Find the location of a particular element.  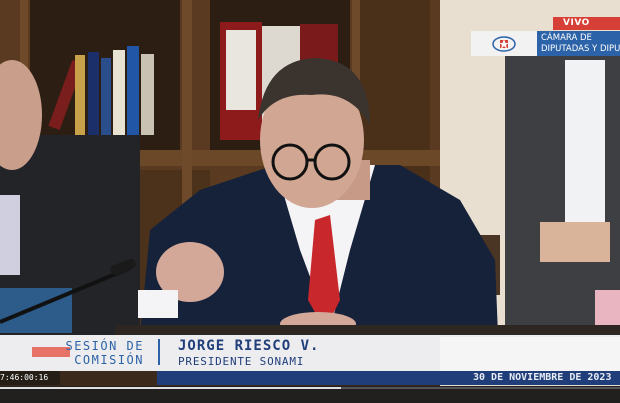

live-badge: VIVO is located at coordinates (586, 23).